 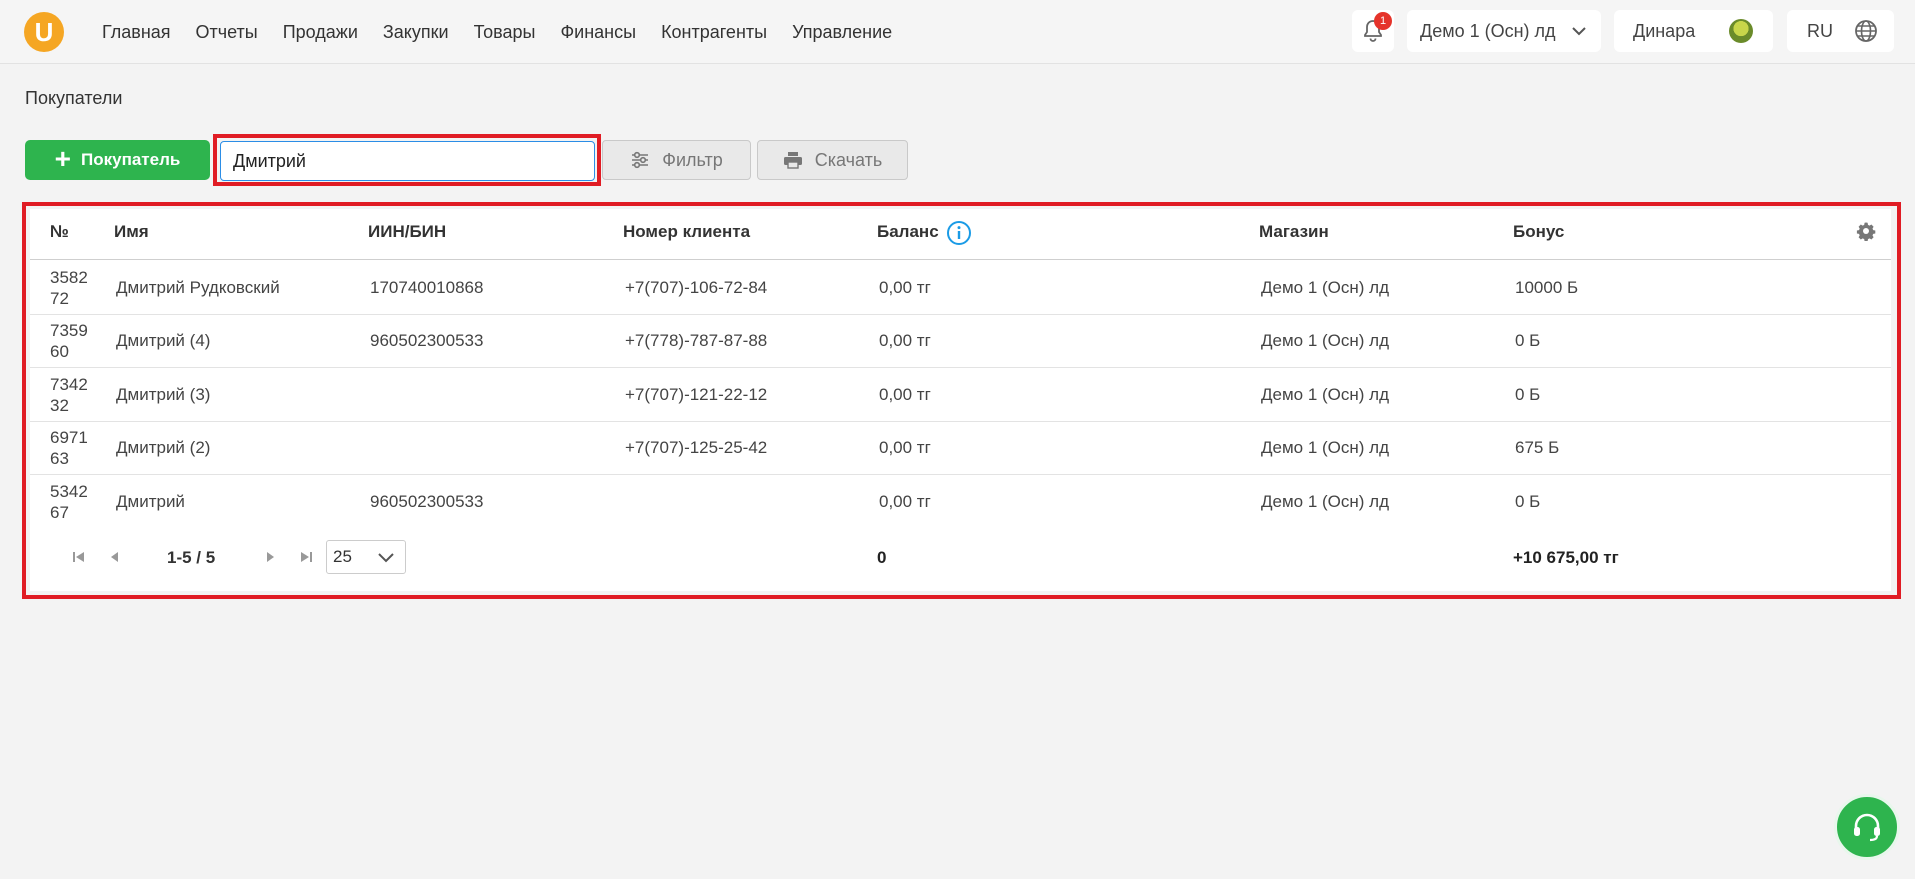 I want to click on nav-item-reports: Отчеты, so click(x=227, y=32).